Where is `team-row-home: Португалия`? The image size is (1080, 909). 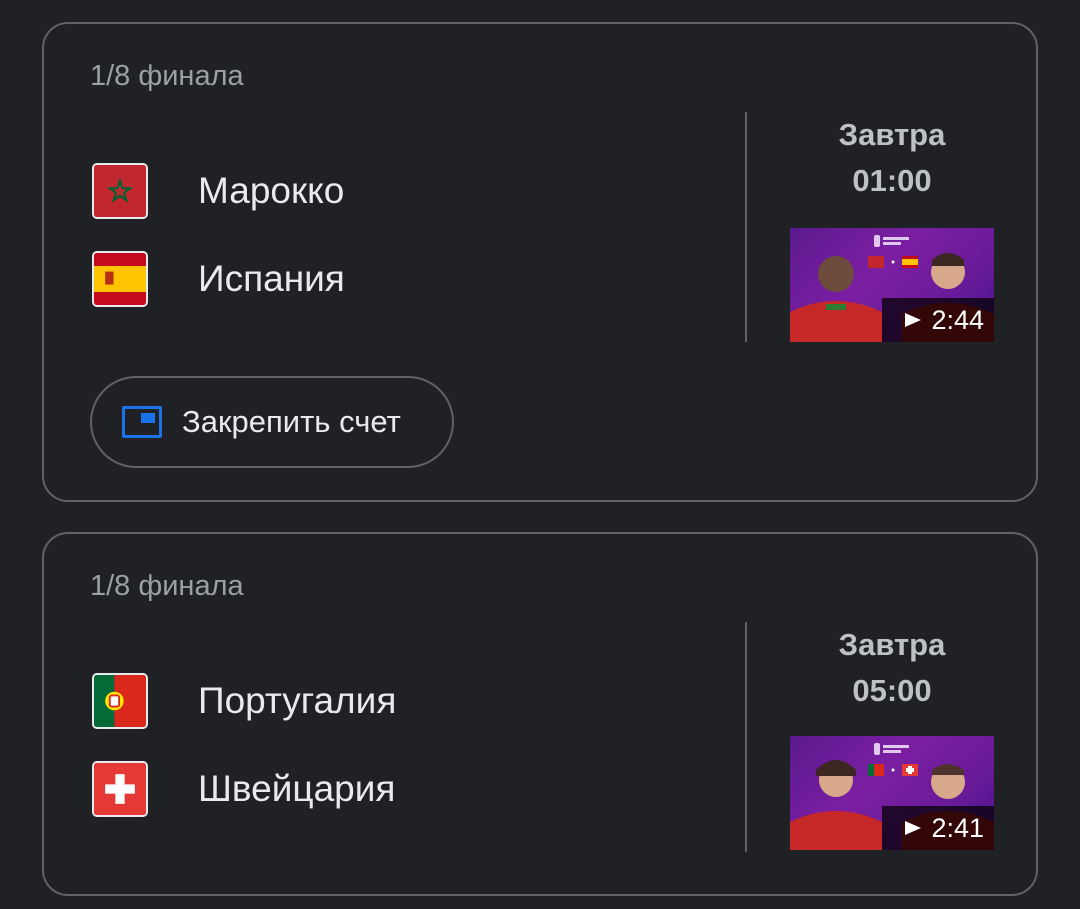
team-row-home: Португалия is located at coordinates (244, 701).